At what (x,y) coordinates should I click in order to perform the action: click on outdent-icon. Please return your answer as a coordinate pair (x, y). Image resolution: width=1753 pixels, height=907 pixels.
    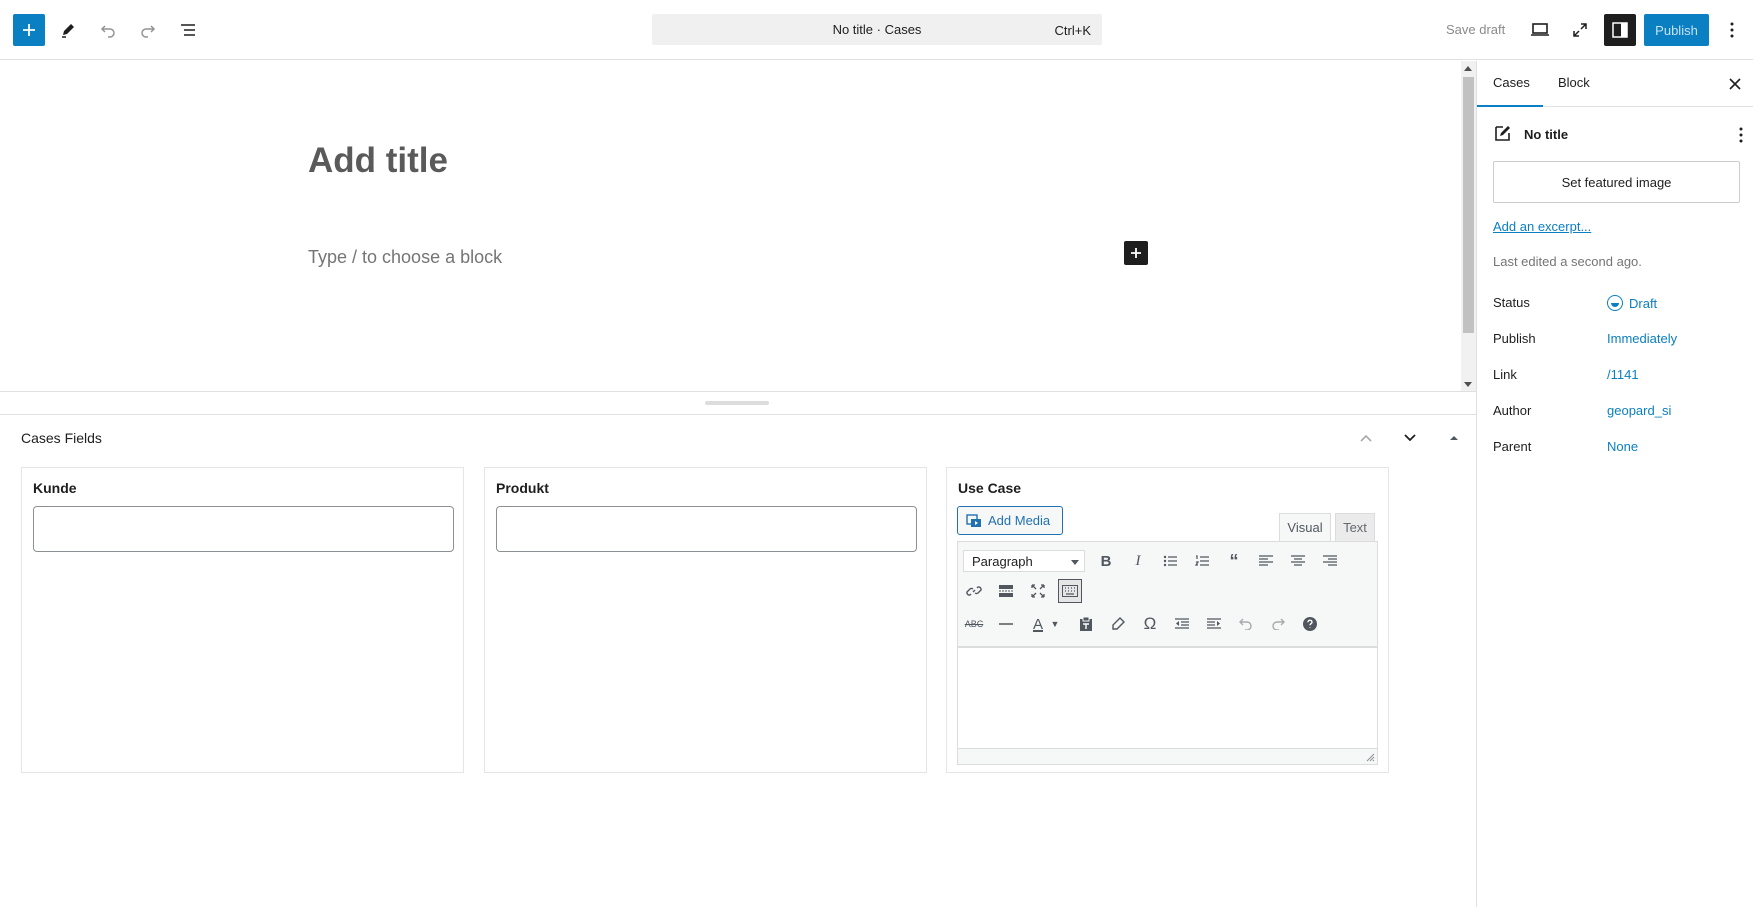
    Looking at the image, I should click on (1182, 624).